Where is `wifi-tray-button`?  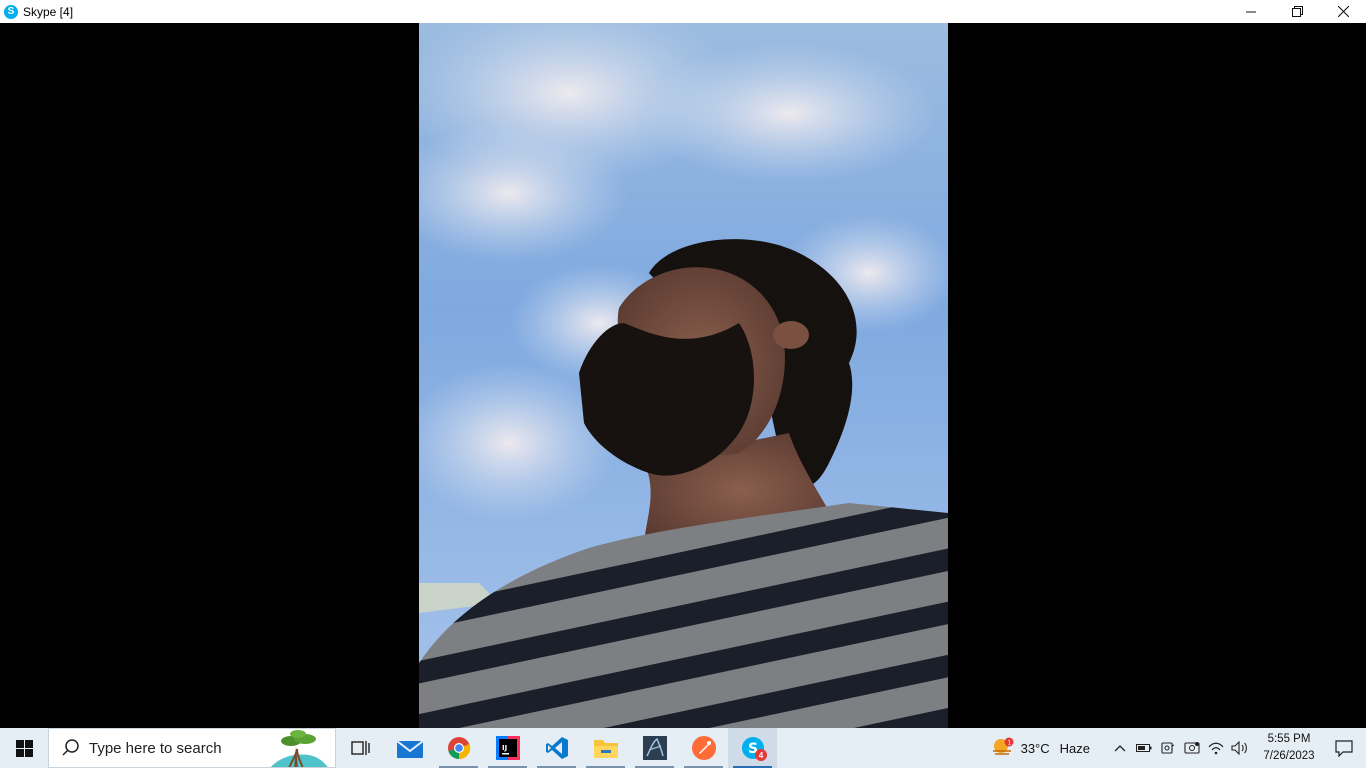 wifi-tray-button is located at coordinates (1216, 748).